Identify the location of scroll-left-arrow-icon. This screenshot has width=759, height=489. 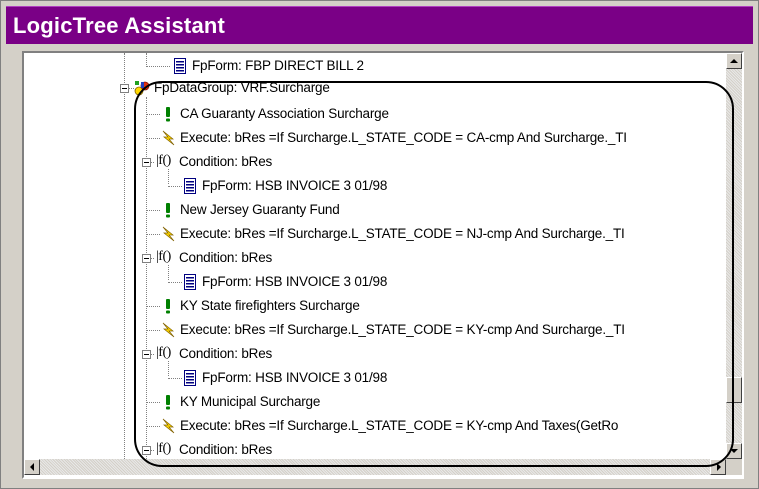
(32, 467).